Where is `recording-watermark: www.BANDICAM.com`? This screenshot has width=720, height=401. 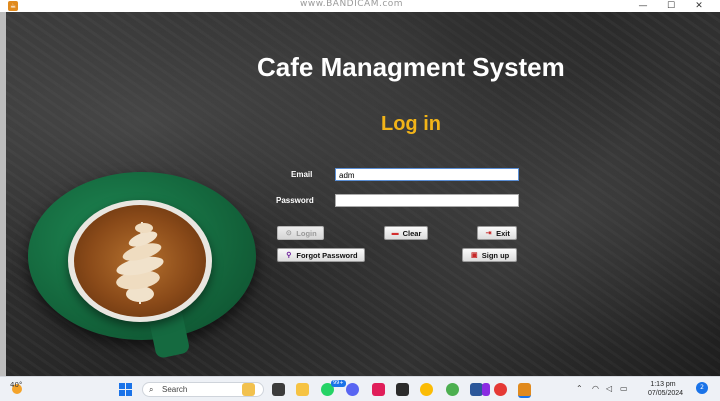 recording-watermark: www.BANDICAM.com is located at coordinates (352, 4).